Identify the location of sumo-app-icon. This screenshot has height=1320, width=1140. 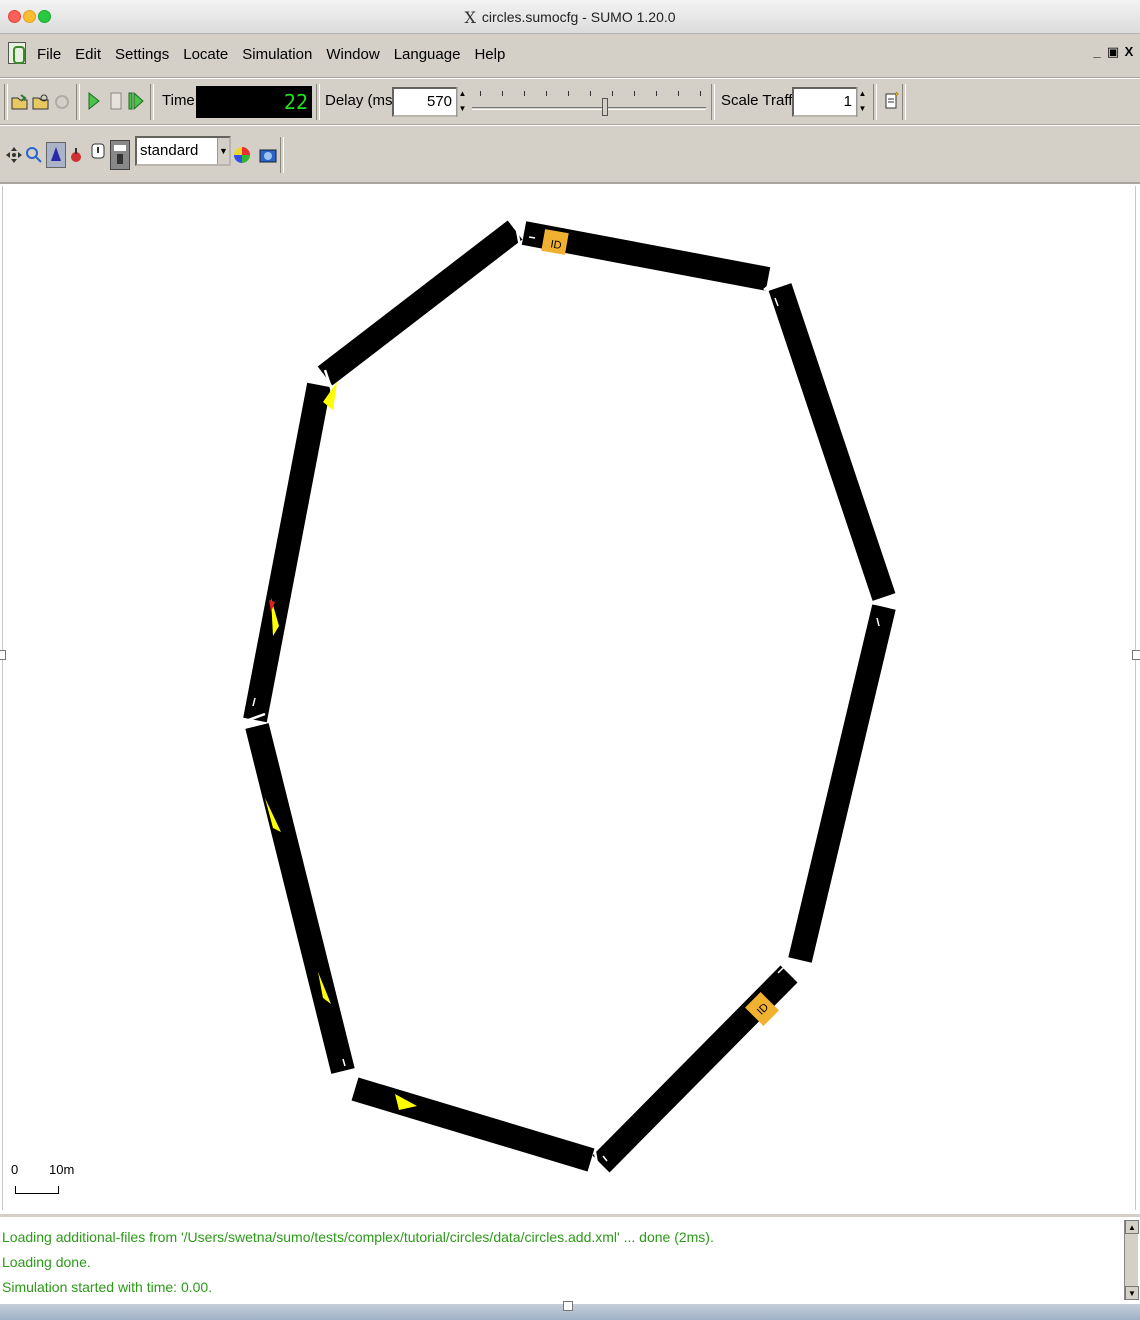
(17, 53).